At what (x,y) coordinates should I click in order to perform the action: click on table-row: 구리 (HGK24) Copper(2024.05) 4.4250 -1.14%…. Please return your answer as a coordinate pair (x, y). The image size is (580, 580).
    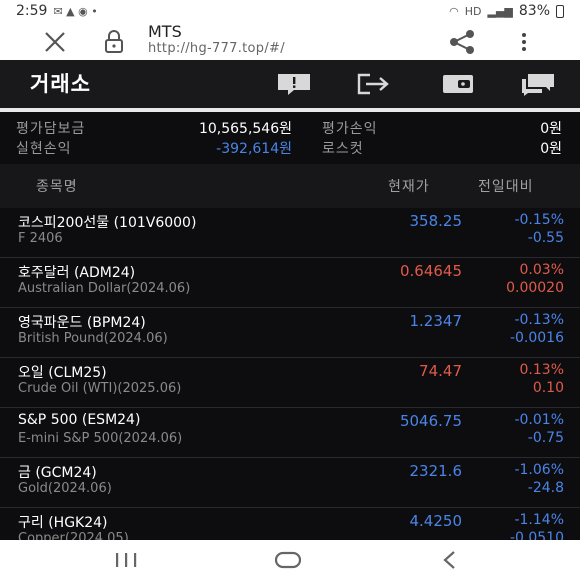
    Looking at the image, I should click on (290, 524).